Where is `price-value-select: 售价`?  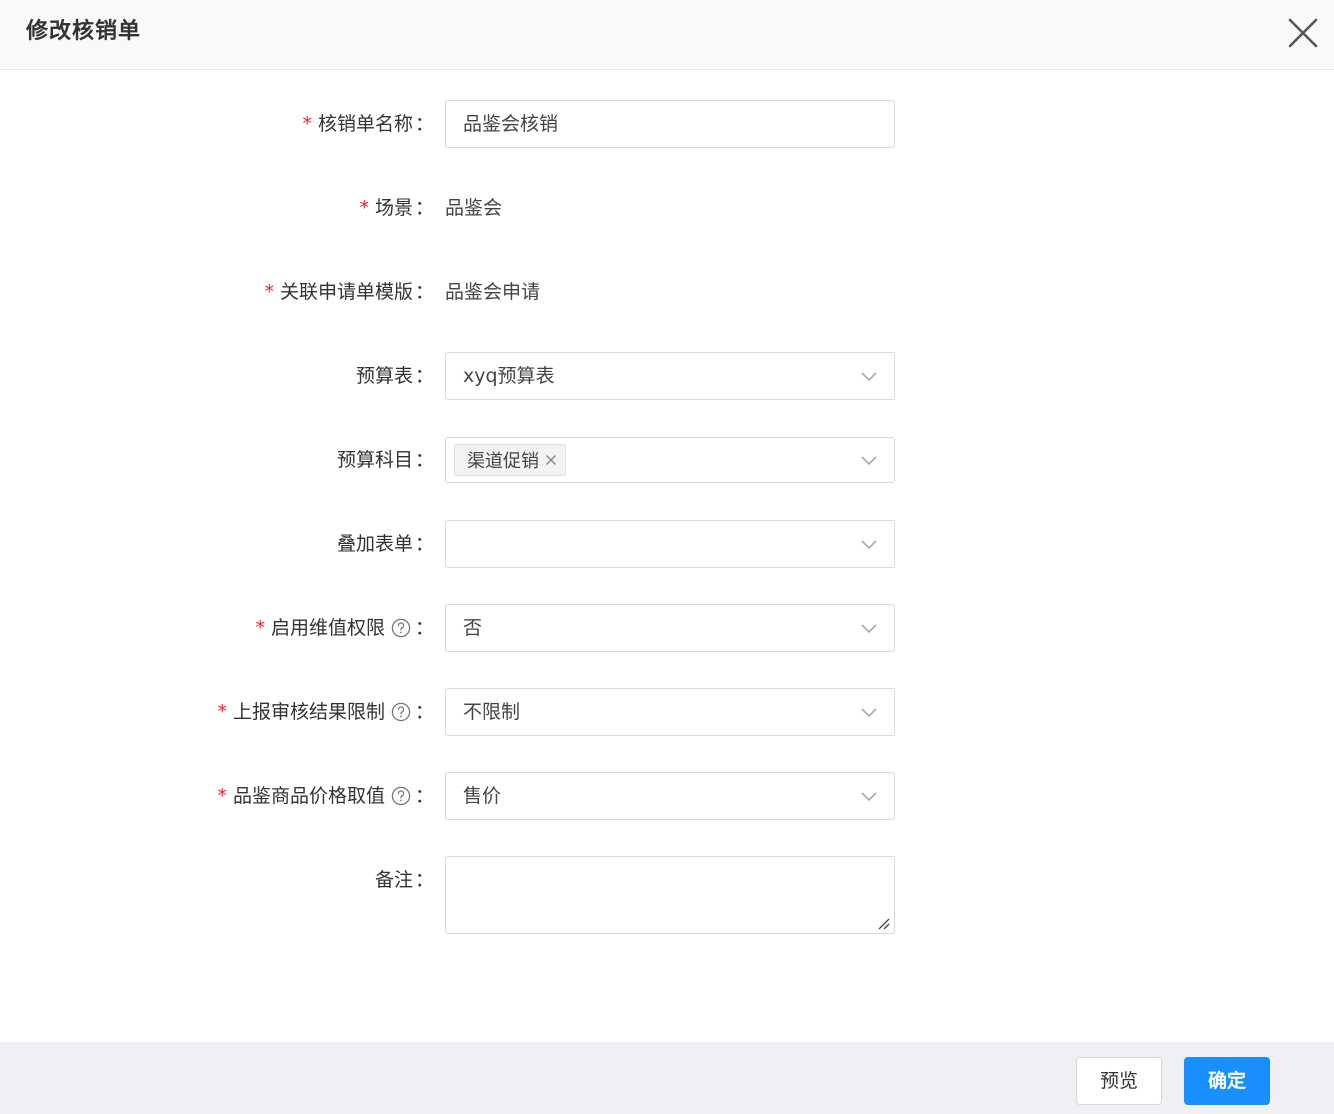 price-value-select: 售价 is located at coordinates (670, 796).